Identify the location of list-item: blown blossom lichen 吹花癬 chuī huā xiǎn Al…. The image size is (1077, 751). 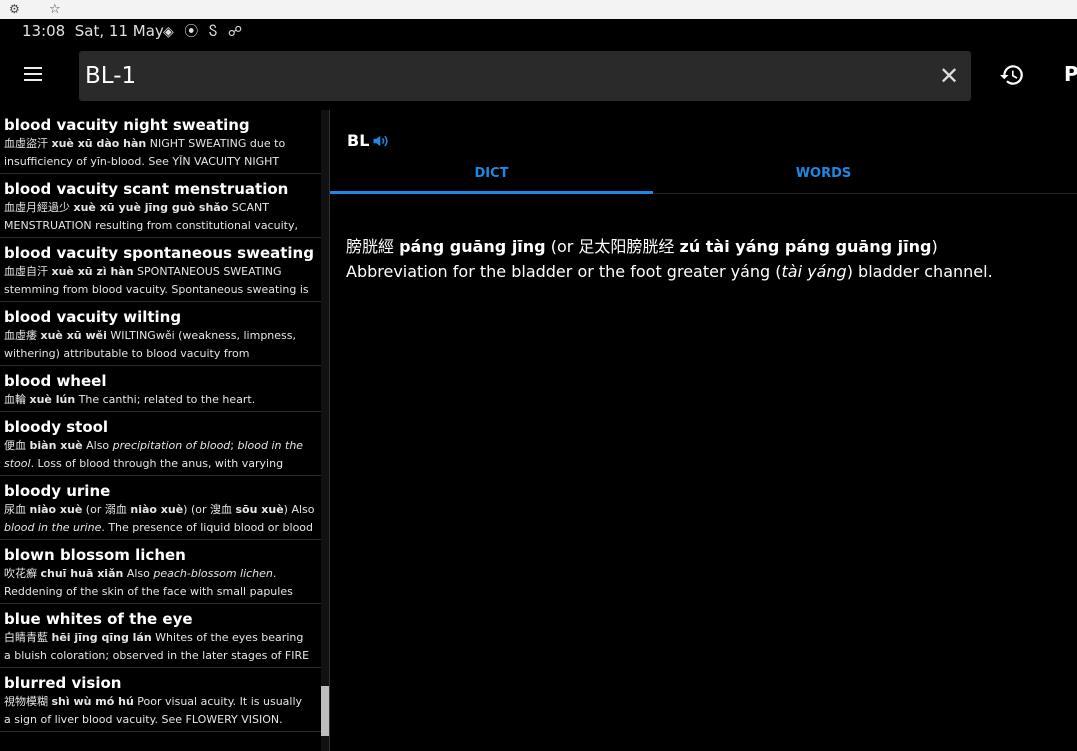
(161, 572).